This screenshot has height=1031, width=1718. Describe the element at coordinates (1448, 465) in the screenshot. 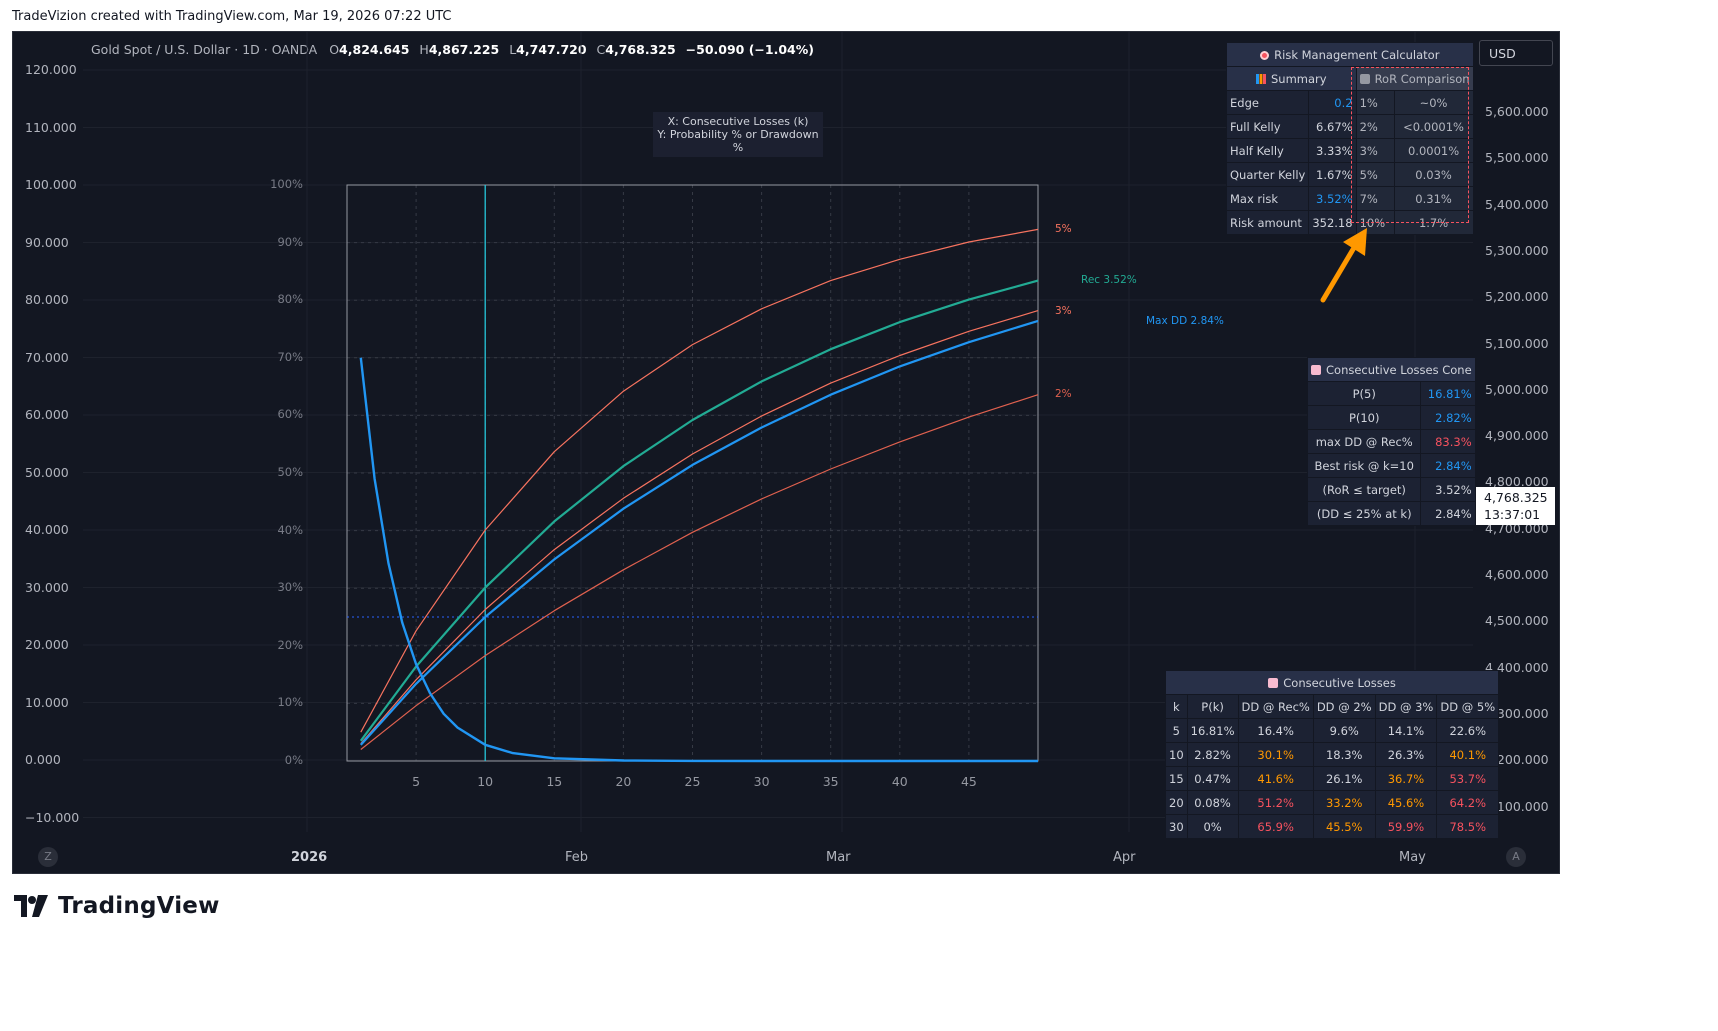

I see `cone-row-value: 2.84%` at that location.